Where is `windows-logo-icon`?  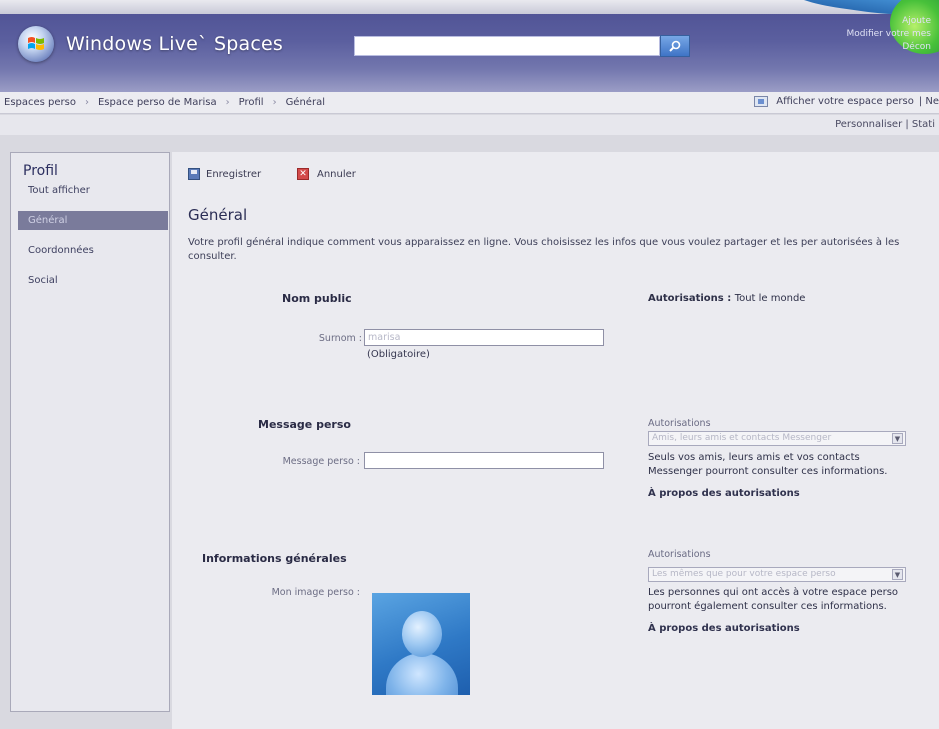
windows-logo-icon is located at coordinates (36, 44).